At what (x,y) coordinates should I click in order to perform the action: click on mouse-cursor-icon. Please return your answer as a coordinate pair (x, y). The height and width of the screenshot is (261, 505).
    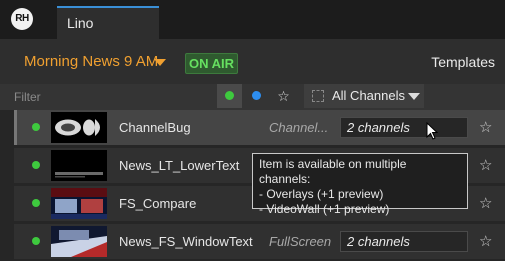
    Looking at the image, I should click on (432, 132).